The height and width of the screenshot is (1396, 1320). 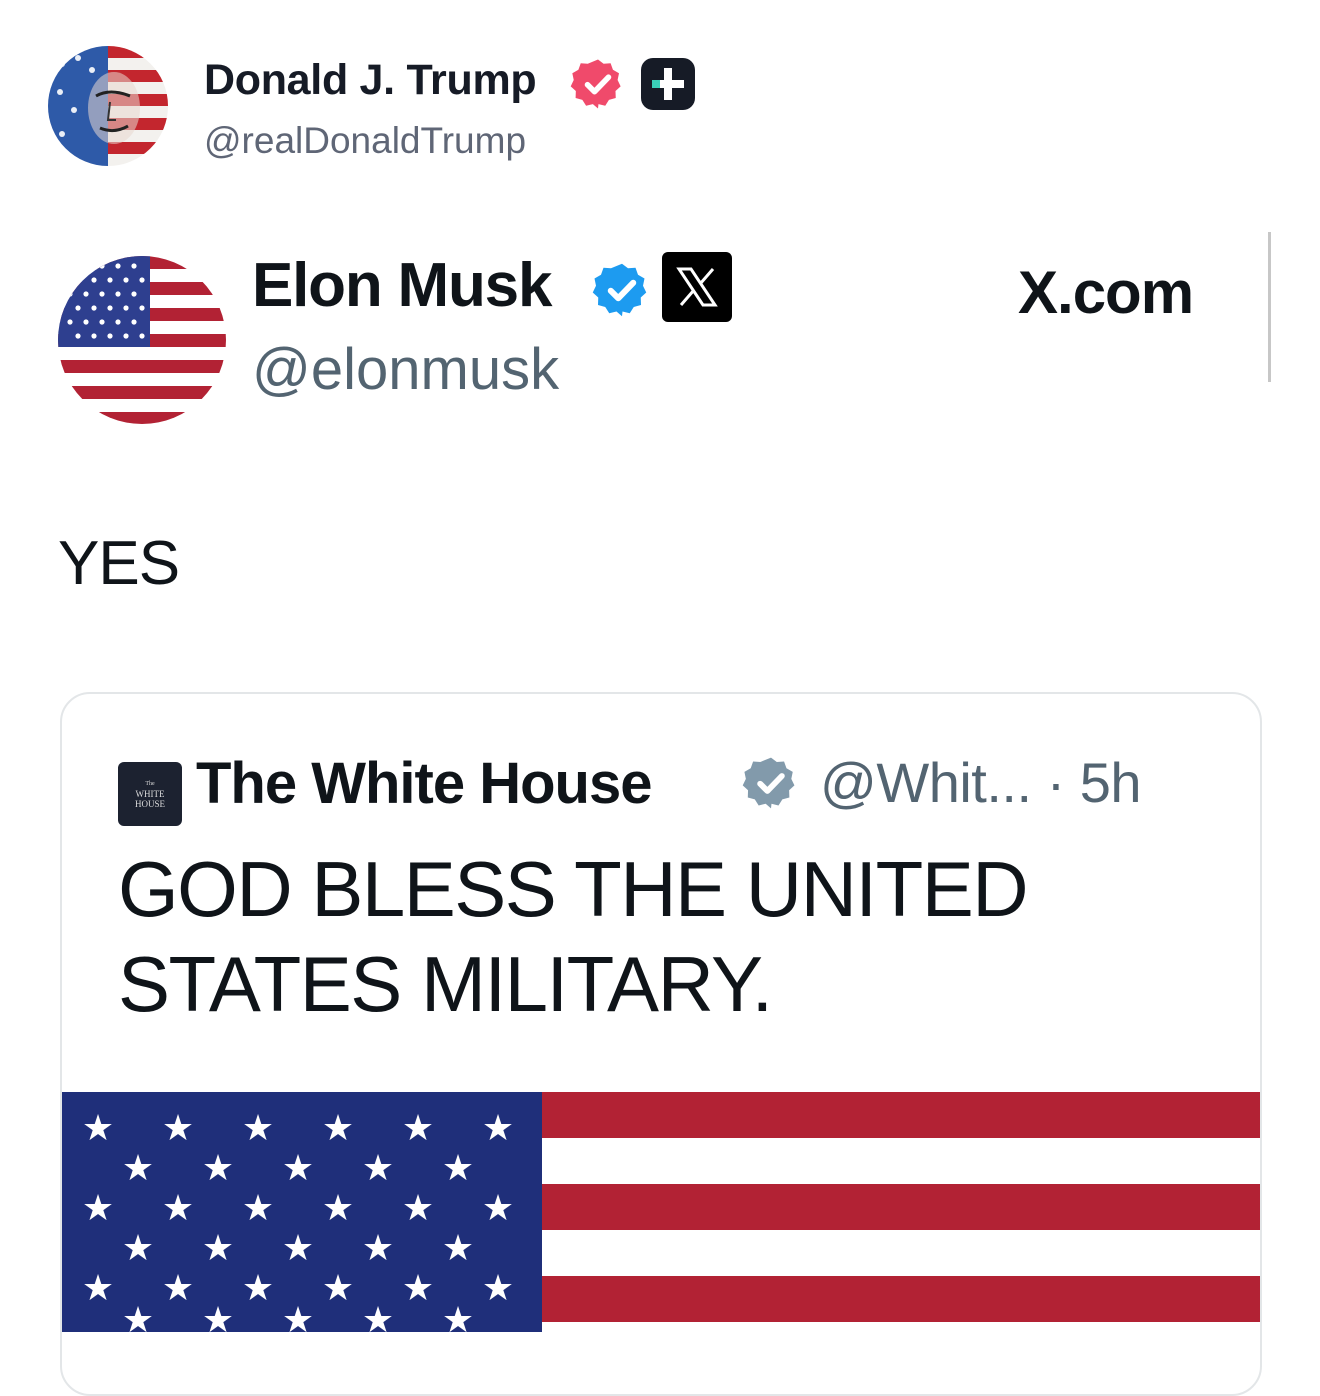 I want to click on plus-badge-icon, so click(x=668, y=84).